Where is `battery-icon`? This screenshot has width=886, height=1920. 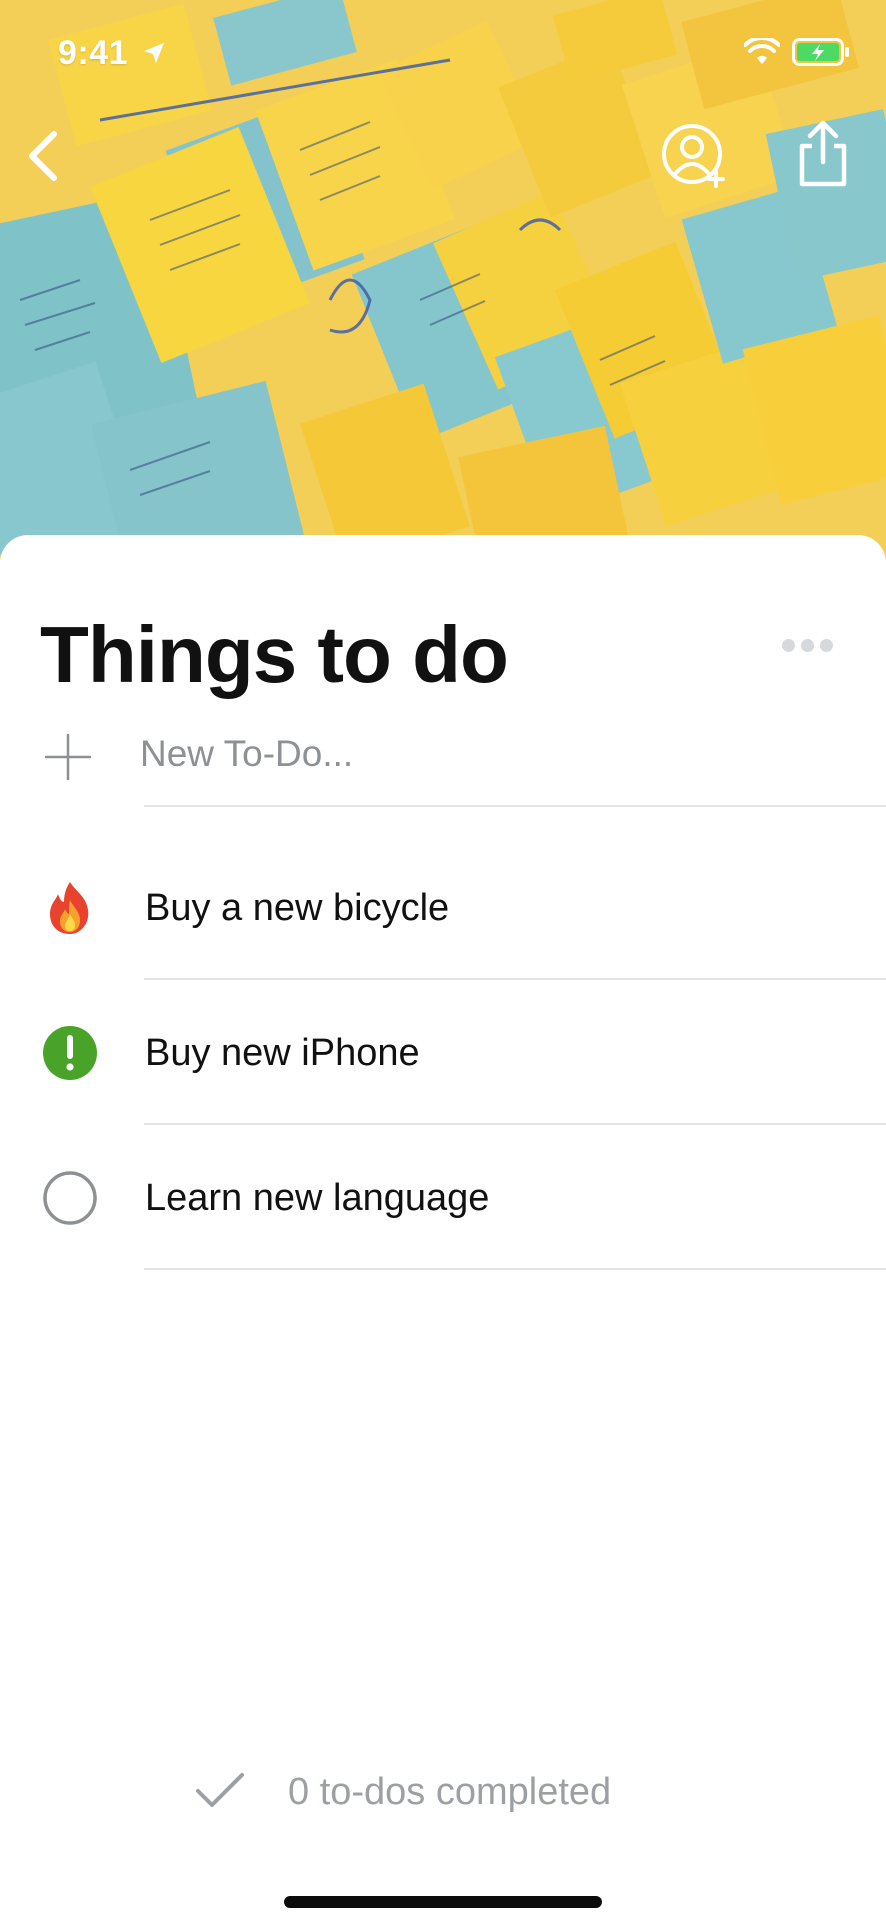 battery-icon is located at coordinates (820, 52).